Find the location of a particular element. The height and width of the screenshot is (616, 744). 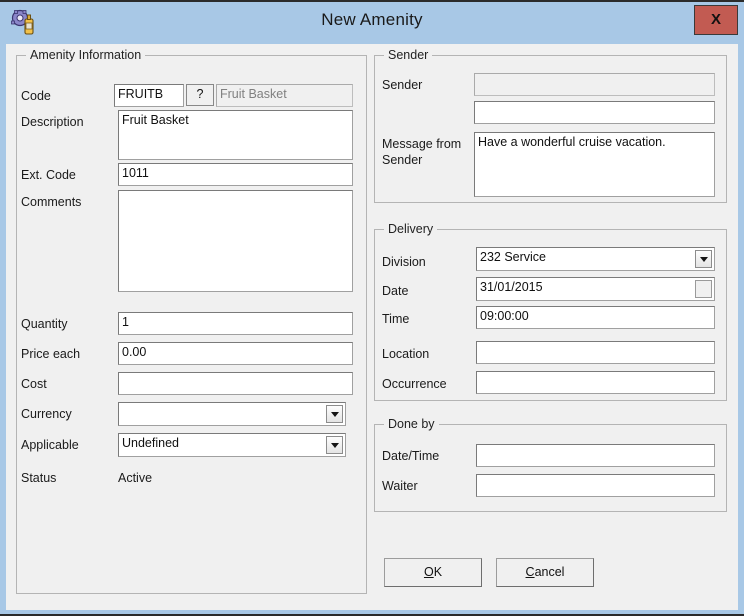

quantity-input: 1 is located at coordinates (235, 323).